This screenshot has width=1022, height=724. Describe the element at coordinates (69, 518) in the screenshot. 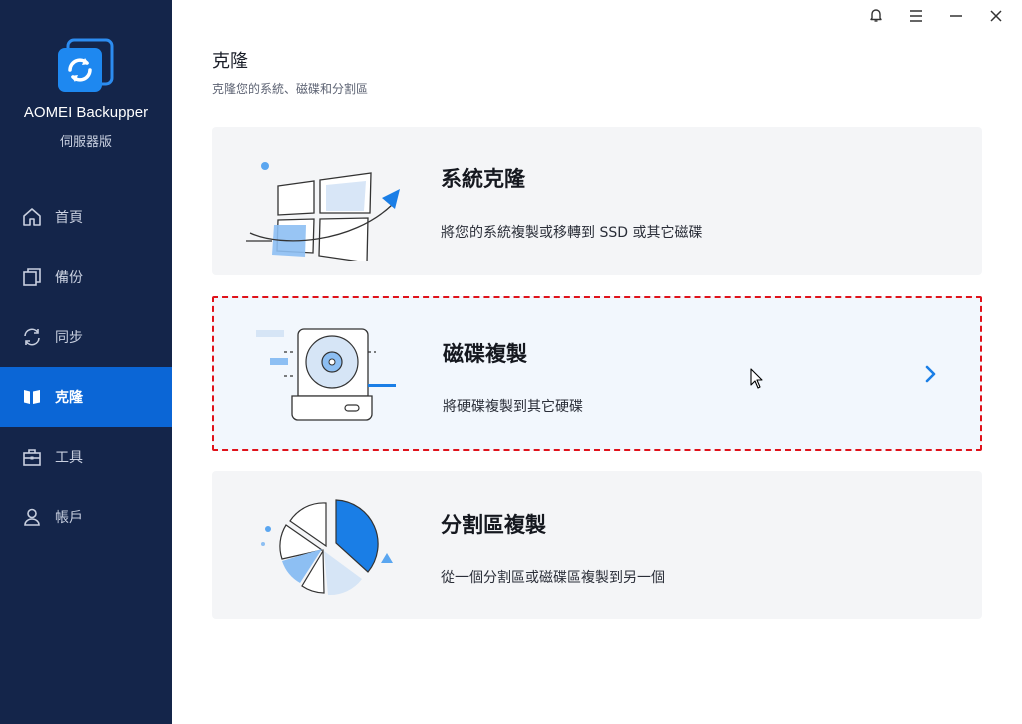

I see `sidebar-item-label: 帳戶` at that location.